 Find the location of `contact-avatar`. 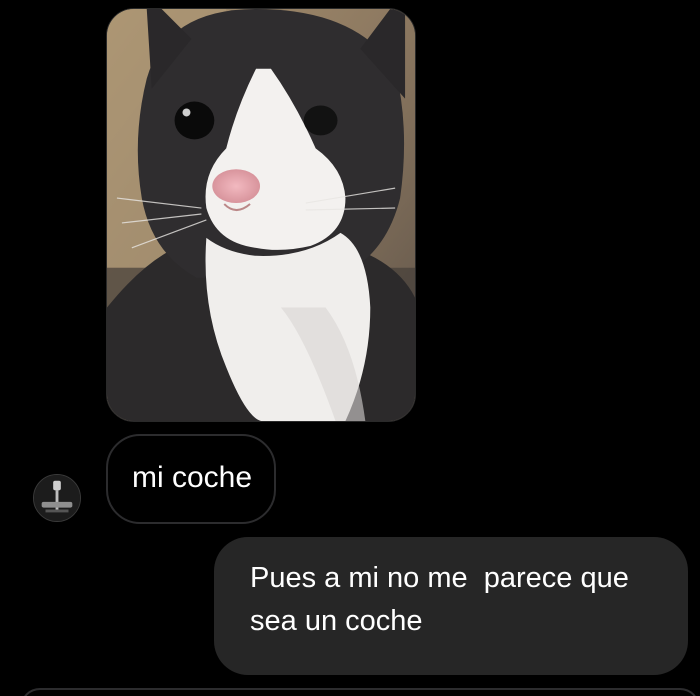

contact-avatar is located at coordinates (57, 498).